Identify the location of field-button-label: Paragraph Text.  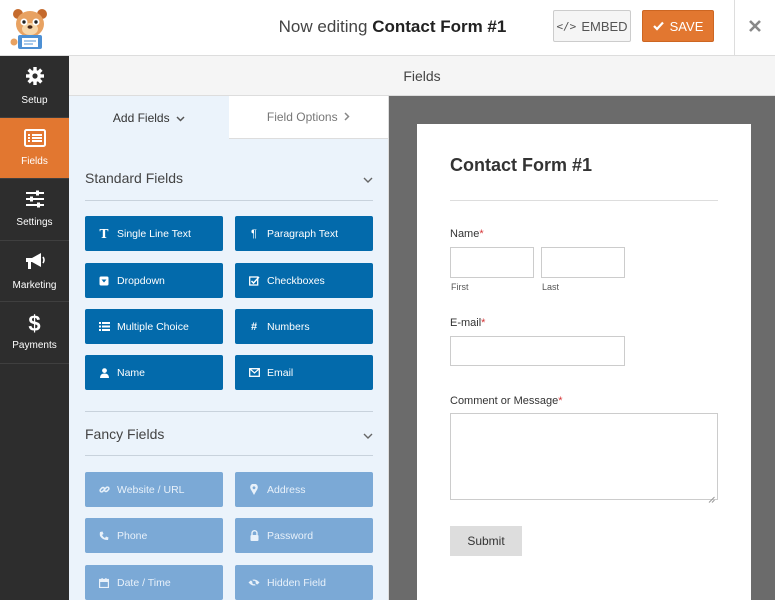
(303, 233).